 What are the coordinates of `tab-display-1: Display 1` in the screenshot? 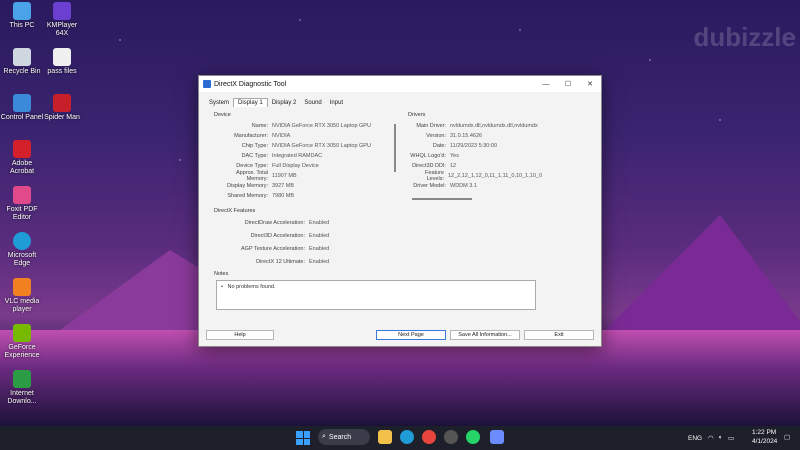 It's located at (250, 102).